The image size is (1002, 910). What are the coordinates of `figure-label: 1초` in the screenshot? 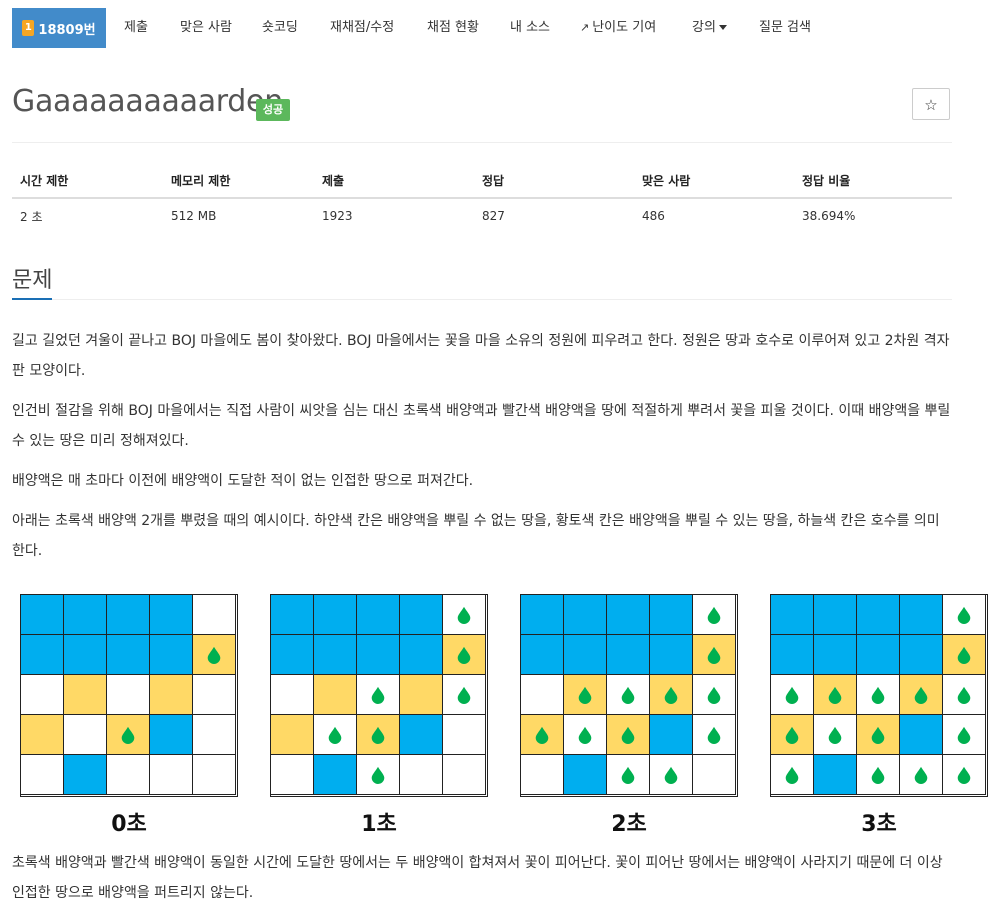 It's located at (379, 824).